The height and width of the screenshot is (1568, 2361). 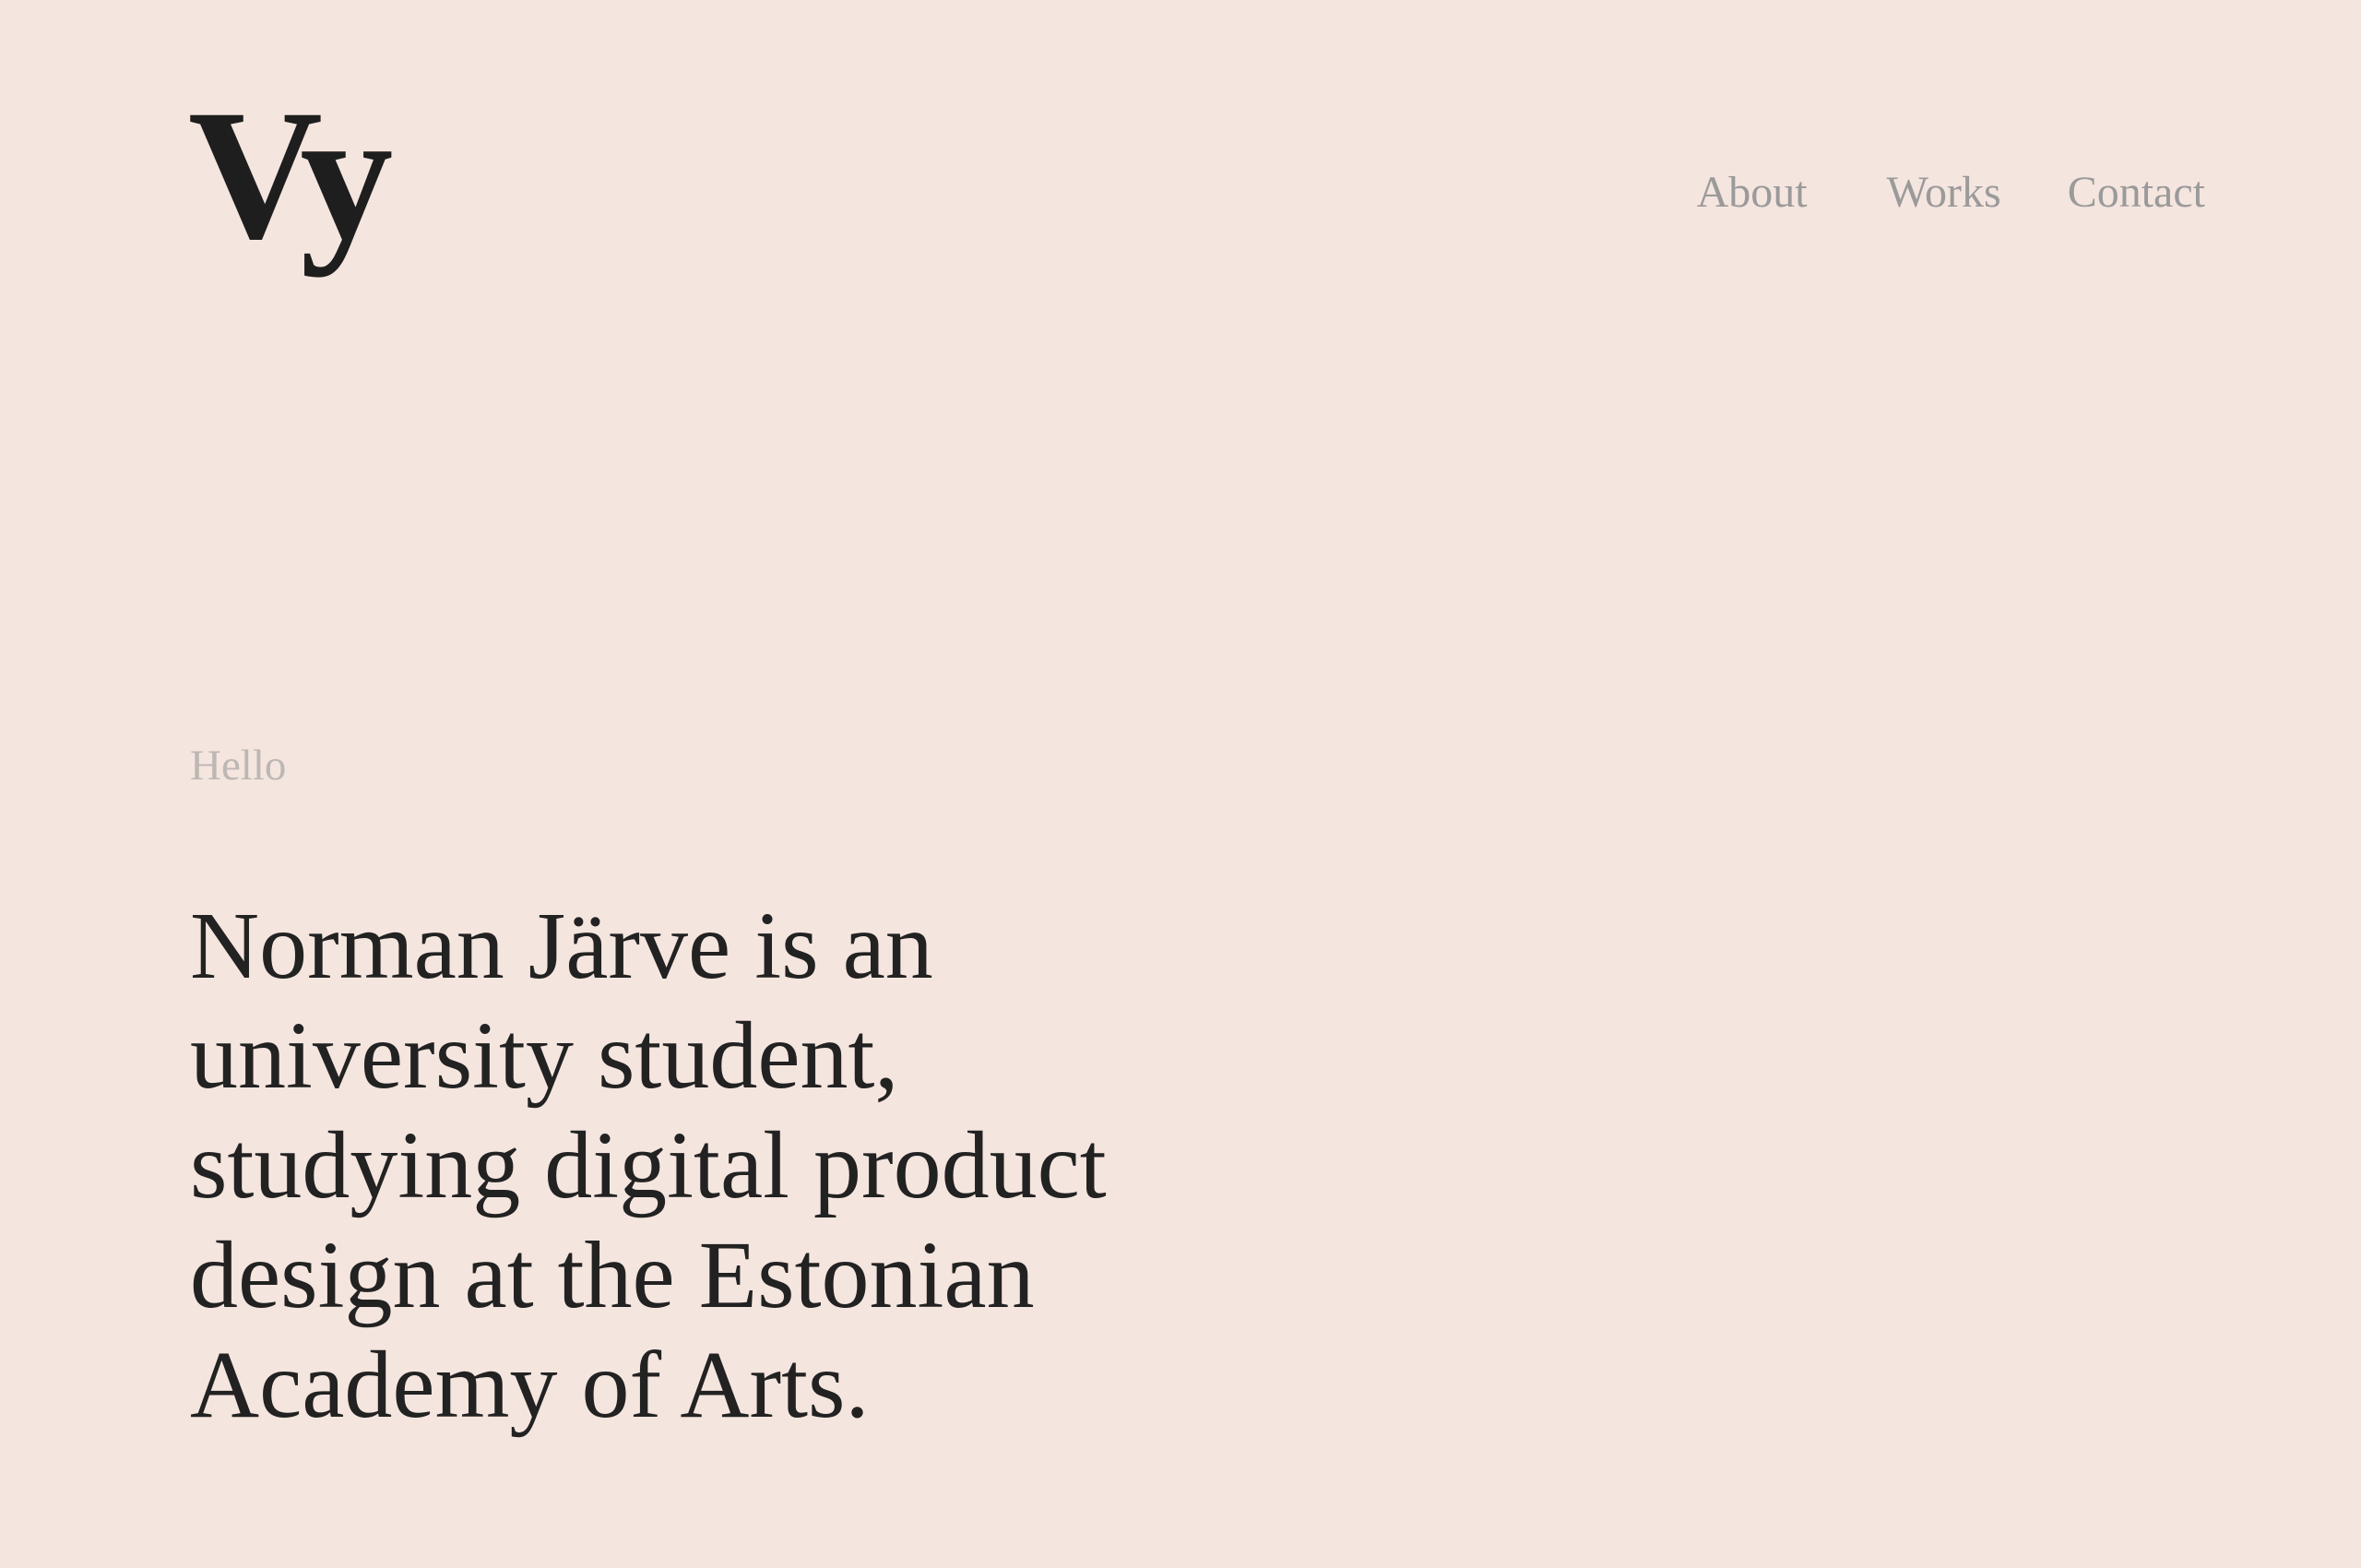 What do you see at coordinates (2136, 193) in the screenshot?
I see `nav-link-contact: Contact` at bounding box center [2136, 193].